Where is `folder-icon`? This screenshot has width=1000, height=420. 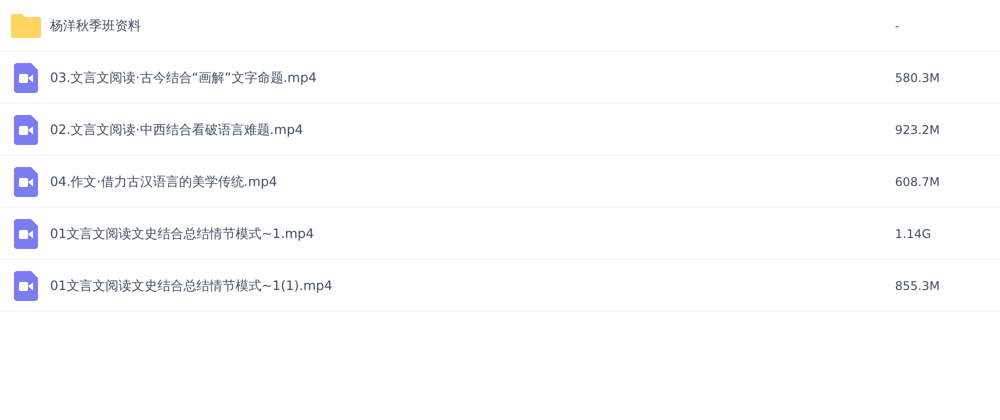
folder-icon is located at coordinates (26, 26).